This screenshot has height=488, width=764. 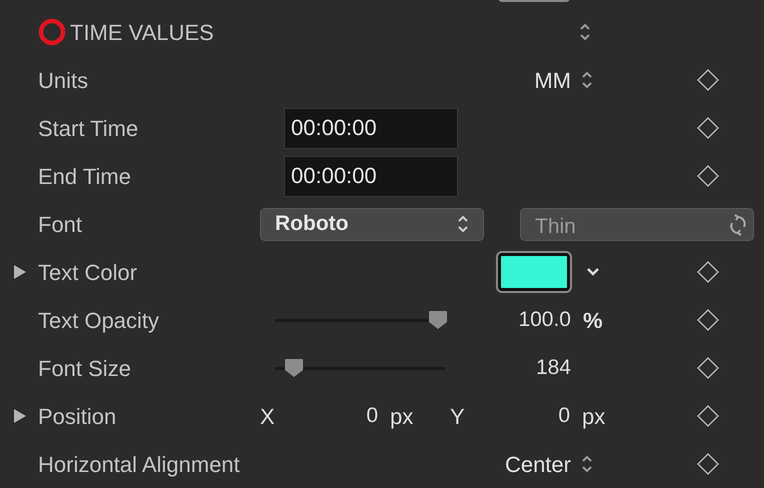 What do you see at coordinates (544, 320) in the screenshot?
I see `slider-value: 100.0` at bounding box center [544, 320].